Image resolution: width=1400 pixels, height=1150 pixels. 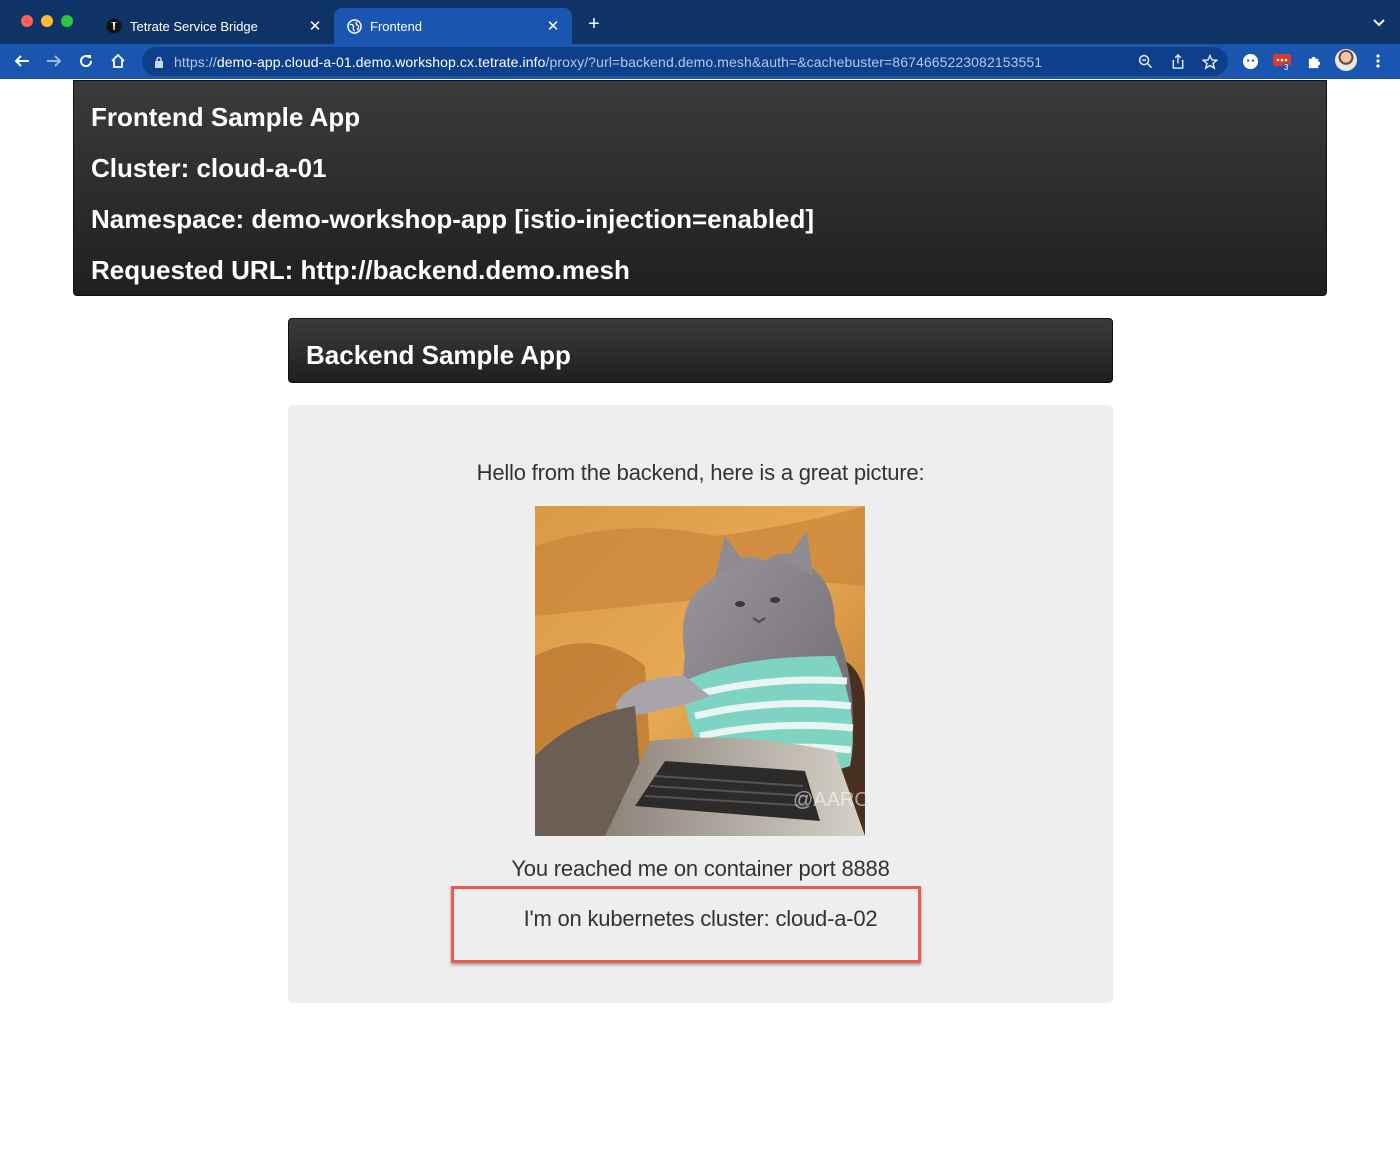 I want to click on profile-avatar, so click(x=1346, y=60).